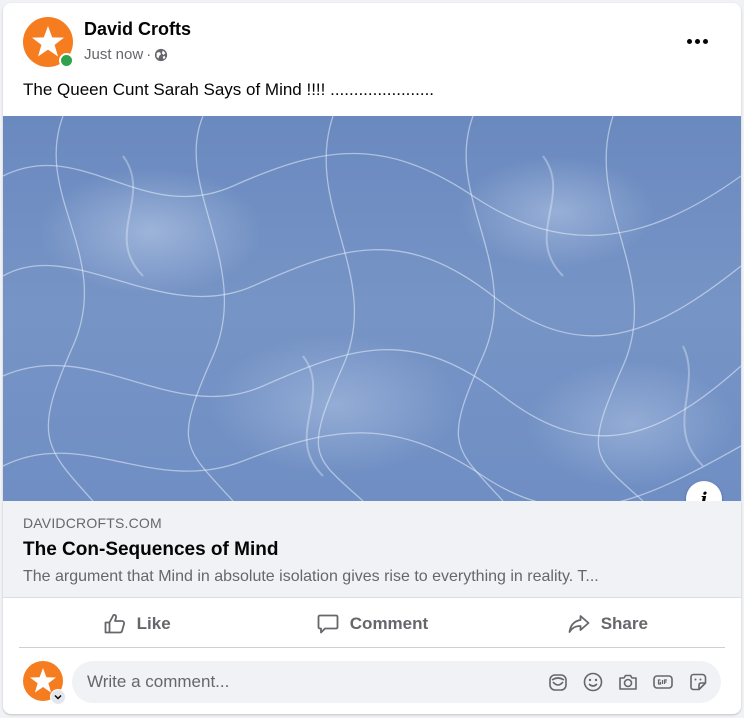 This screenshot has height=718, width=744. I want to click on gif-icon, so click(663, 682).